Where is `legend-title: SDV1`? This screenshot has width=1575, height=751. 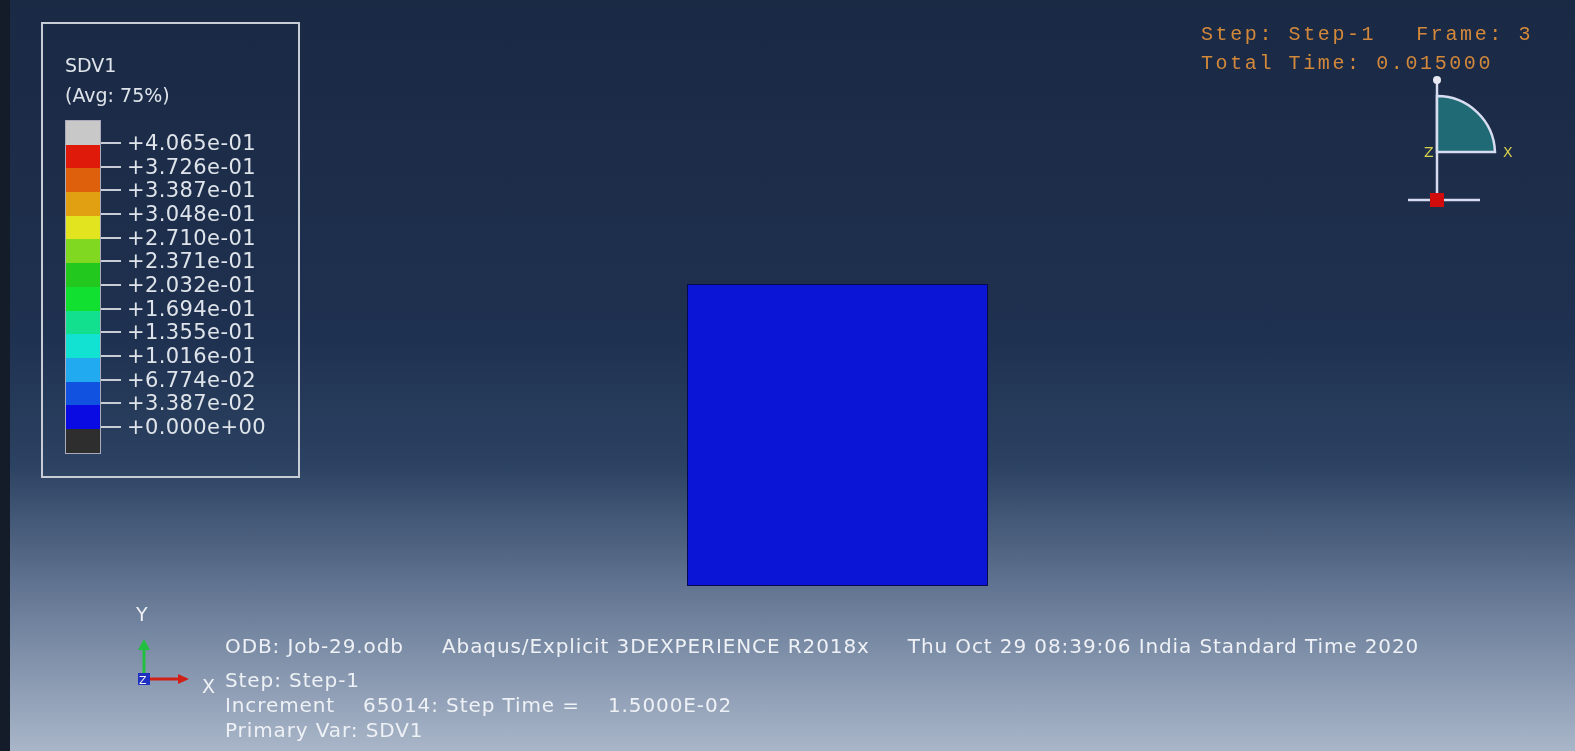
legend-title: SDV1 is located at coordinates (91, 65).